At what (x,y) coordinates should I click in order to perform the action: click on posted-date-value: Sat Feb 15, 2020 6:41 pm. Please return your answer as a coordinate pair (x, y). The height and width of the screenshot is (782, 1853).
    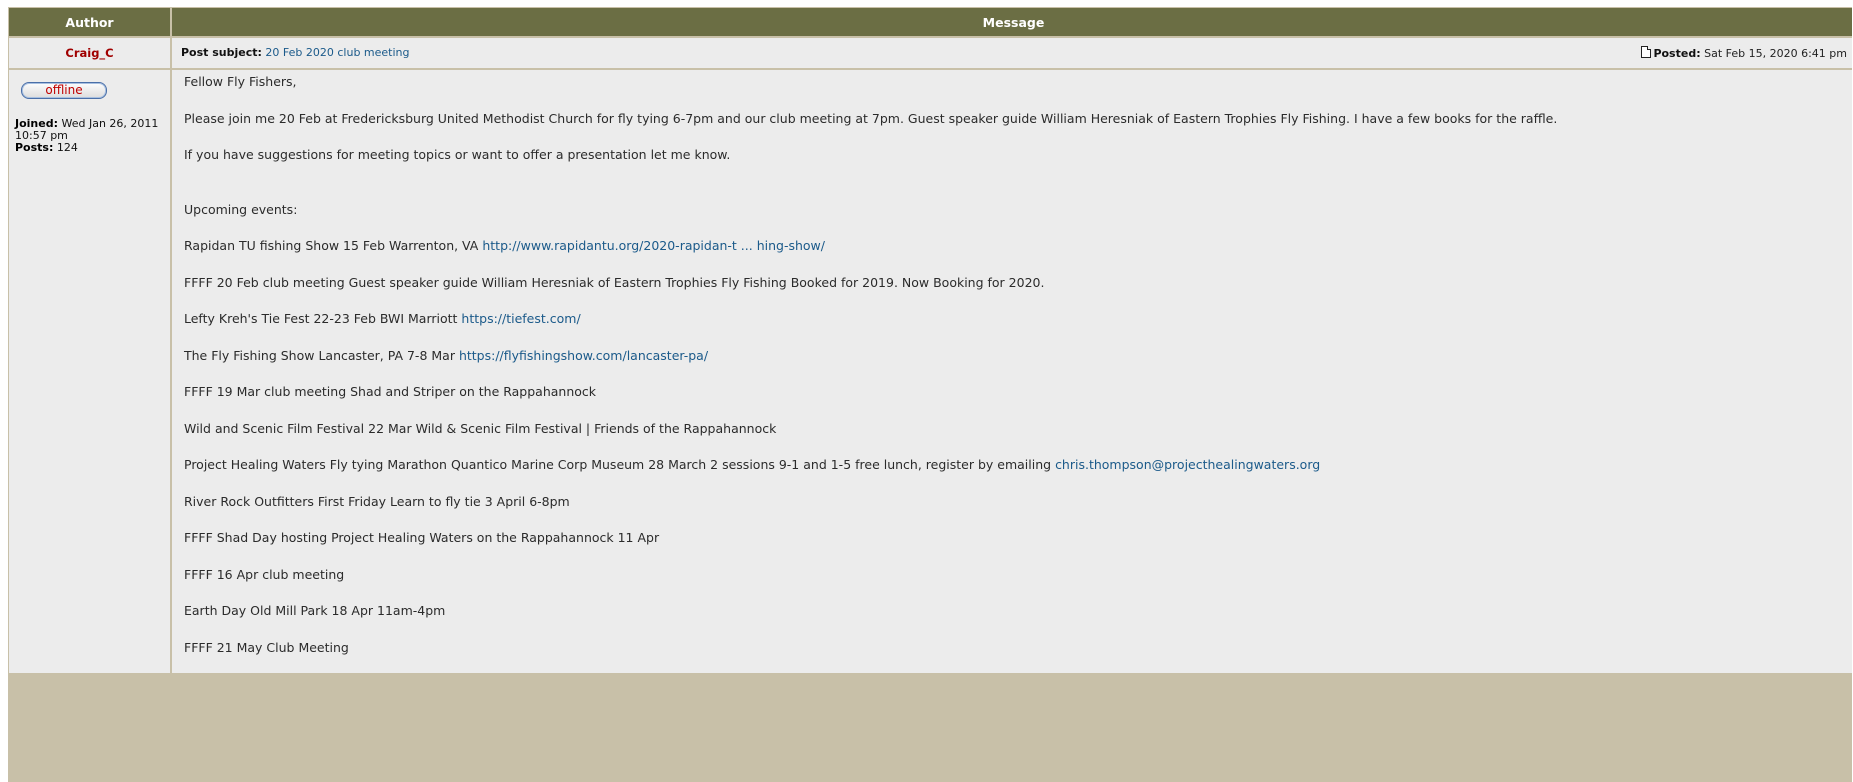
    Looking at the image, I should click on (1775, 53).